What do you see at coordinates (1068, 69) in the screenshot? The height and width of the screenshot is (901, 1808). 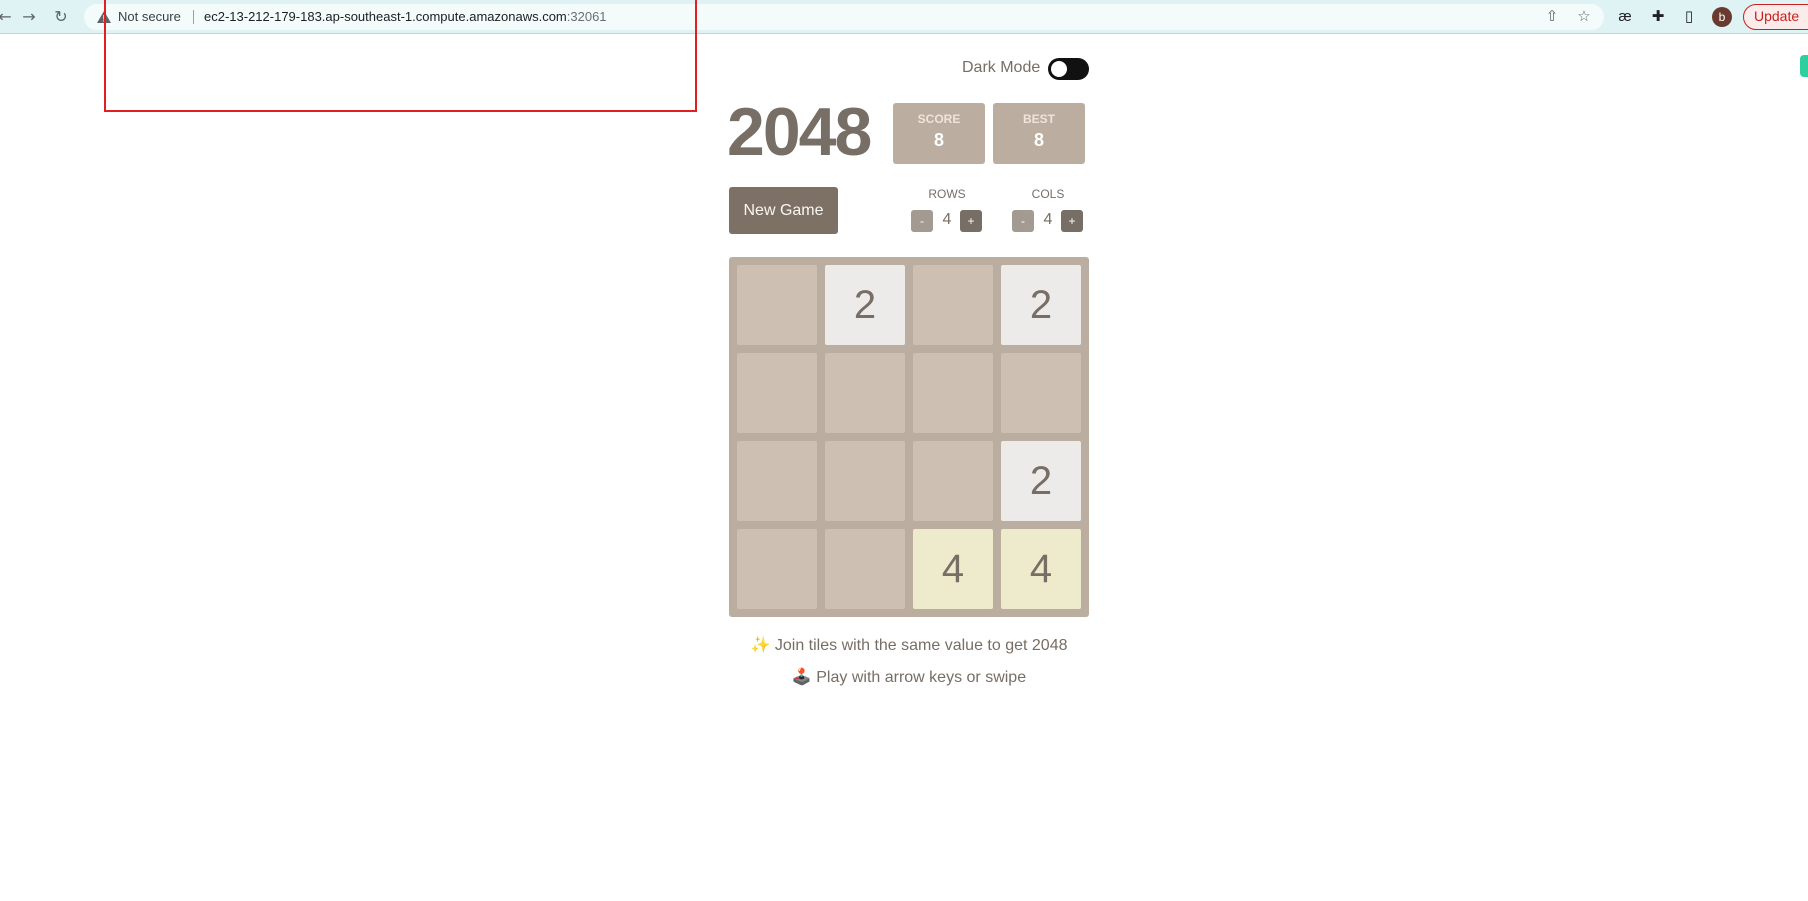 I see `dark-mode-toggle` at bounding box center [1068, 69].